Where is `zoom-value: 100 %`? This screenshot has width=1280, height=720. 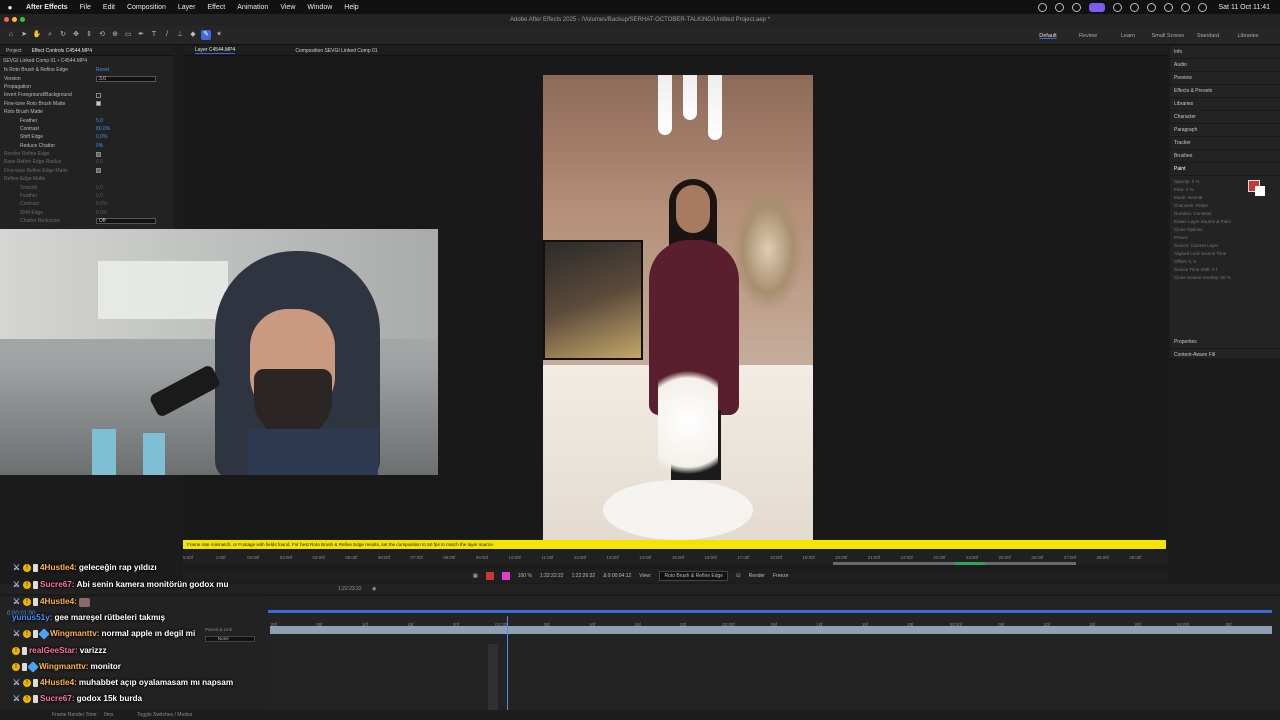
zoom-value: 100 % is located at coordinates (525, 576).